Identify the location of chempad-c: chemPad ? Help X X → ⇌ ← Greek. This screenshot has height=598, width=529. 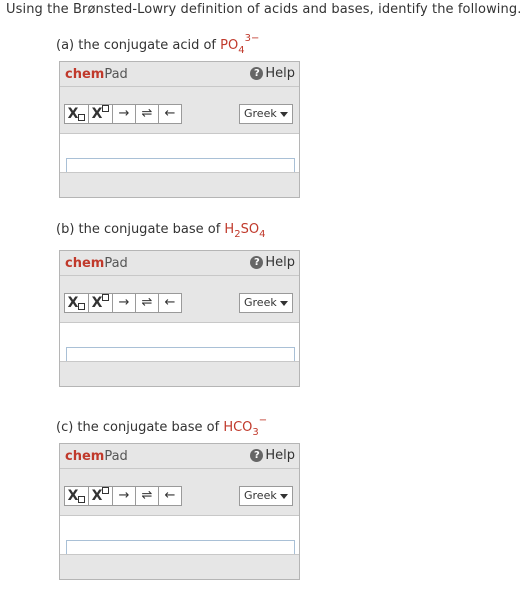
(179, 511).